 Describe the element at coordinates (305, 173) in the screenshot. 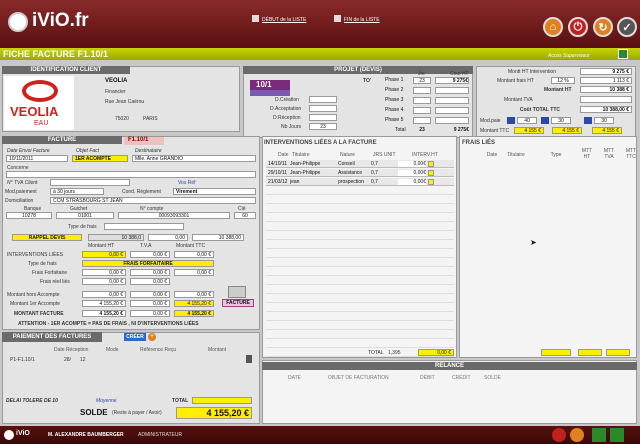

I see `table-cell: Jean-Philippe` at that location.